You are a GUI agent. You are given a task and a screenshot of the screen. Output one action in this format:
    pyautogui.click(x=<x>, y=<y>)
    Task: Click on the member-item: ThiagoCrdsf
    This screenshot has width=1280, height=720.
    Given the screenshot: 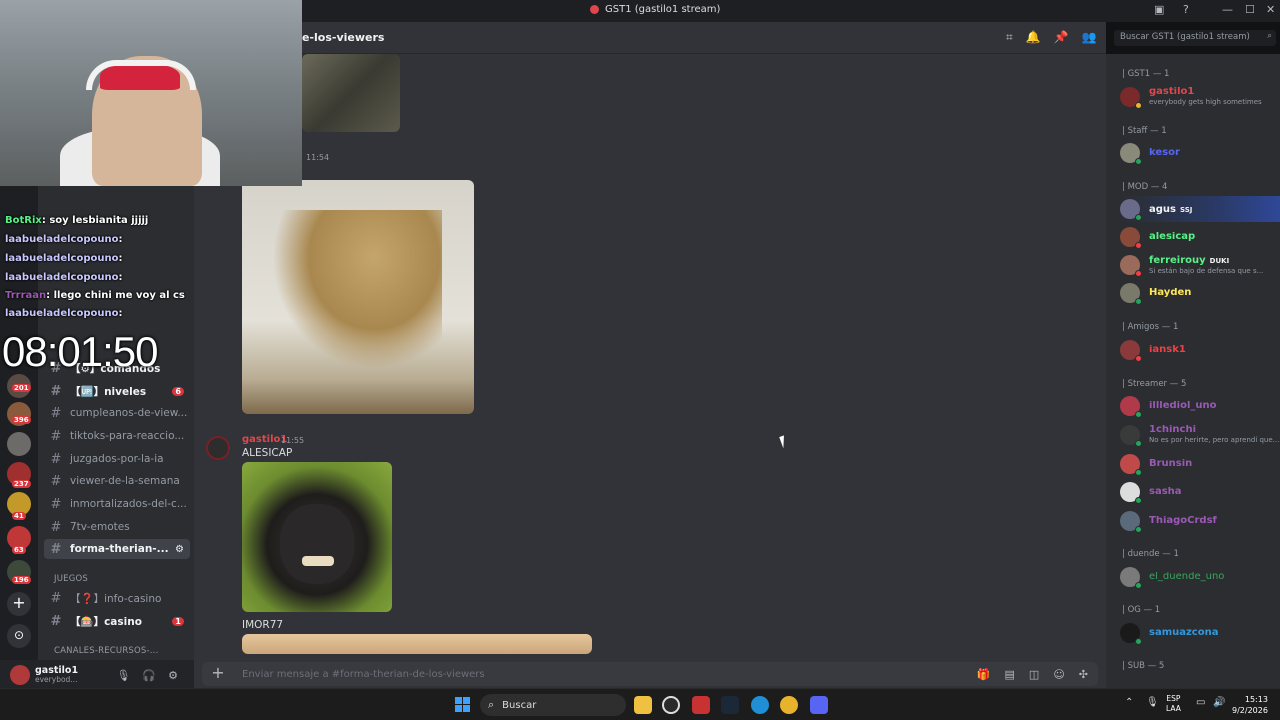 What is the action you would take?
    pyautogui.click(x=1200, y=521)
    